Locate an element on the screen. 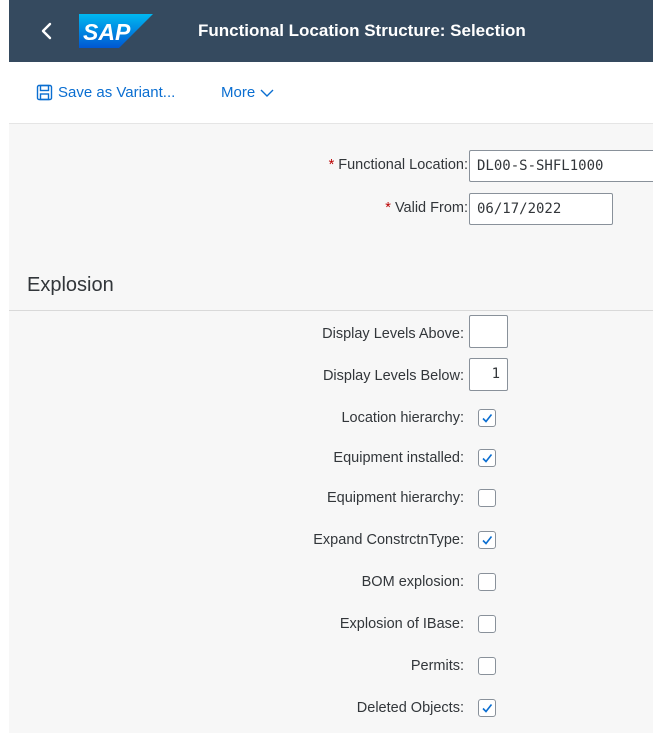 Image resolution: width=653 pixels, height=733 pixels. equipment-installed-label: Equipment installed: is located at coordinates (398, 458).